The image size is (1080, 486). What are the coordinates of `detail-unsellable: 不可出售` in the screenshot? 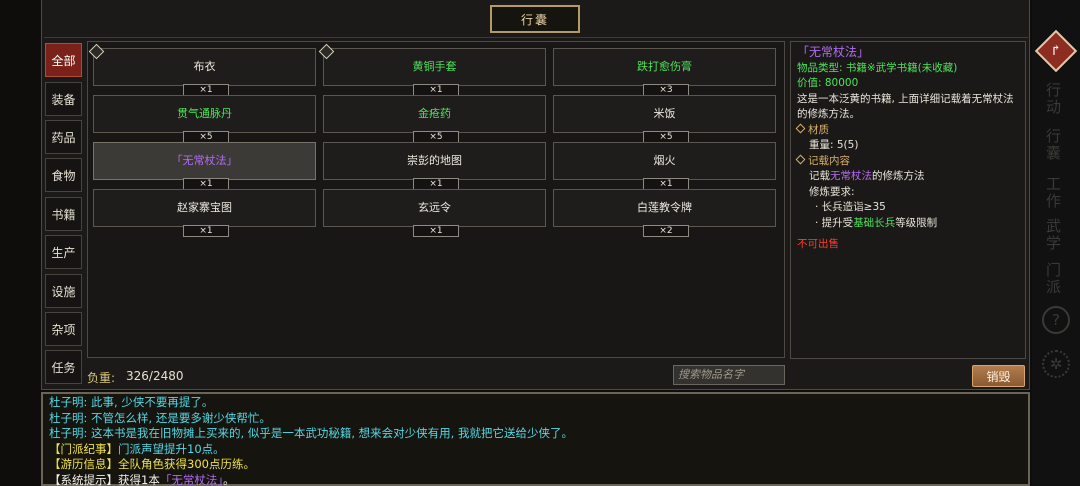 It's located at (818, 244).